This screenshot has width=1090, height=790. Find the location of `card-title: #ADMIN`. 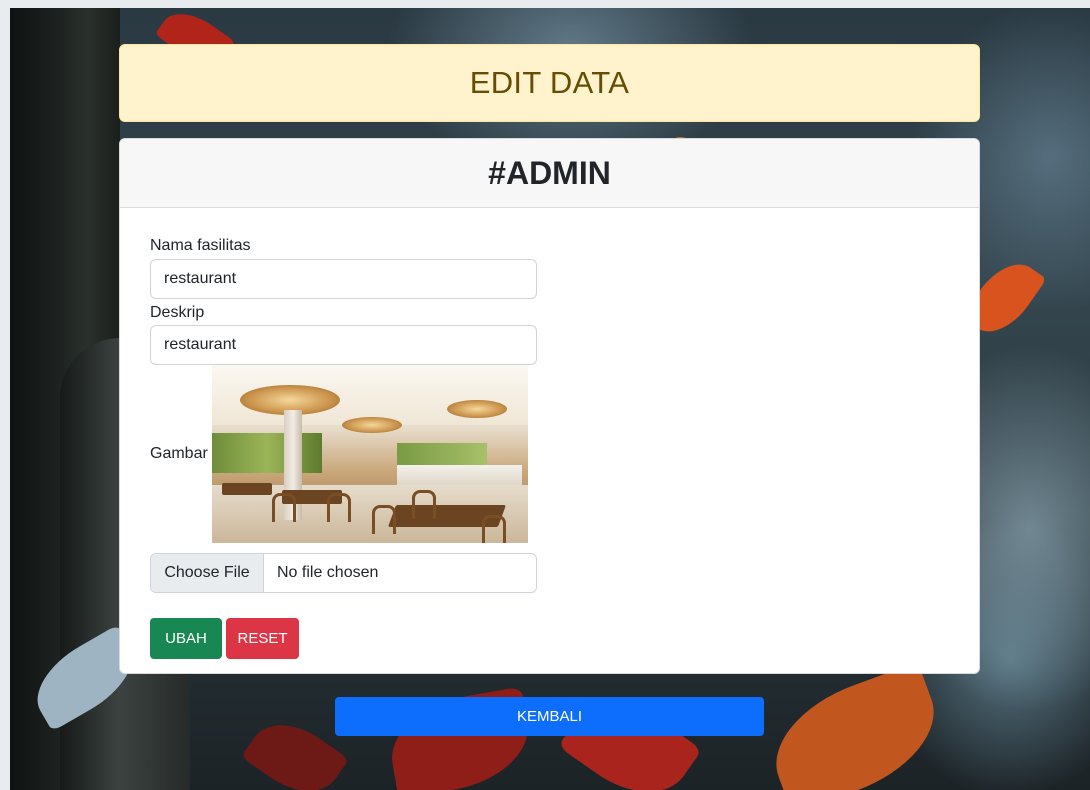

card-title: #ADMIN is located at coordinates (549, 172).